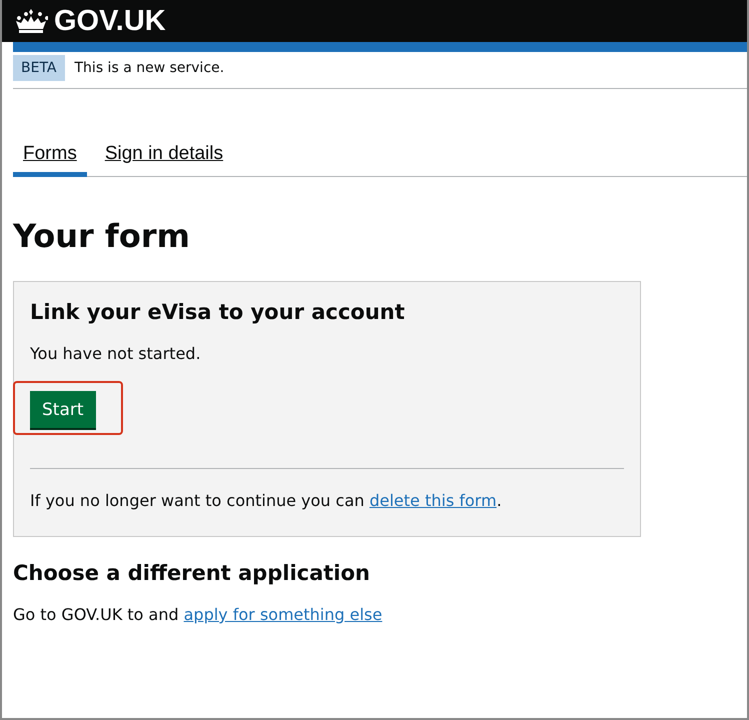 The height and width of the screenshot is (720, 749). I want to click on tab: Forms, so click(50, 158).